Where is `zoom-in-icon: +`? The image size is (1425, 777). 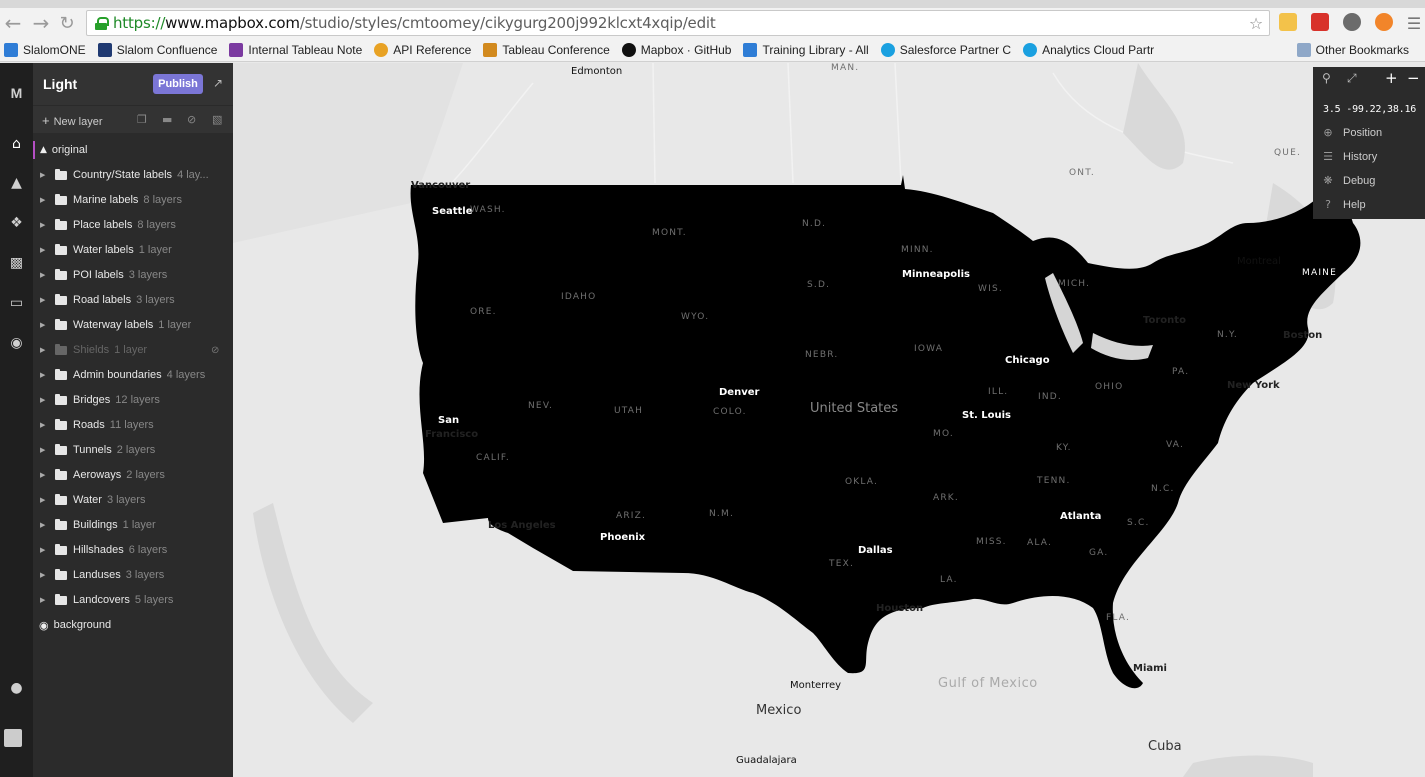 zoom-in-icon: + is located at coordinates (1391, 78).